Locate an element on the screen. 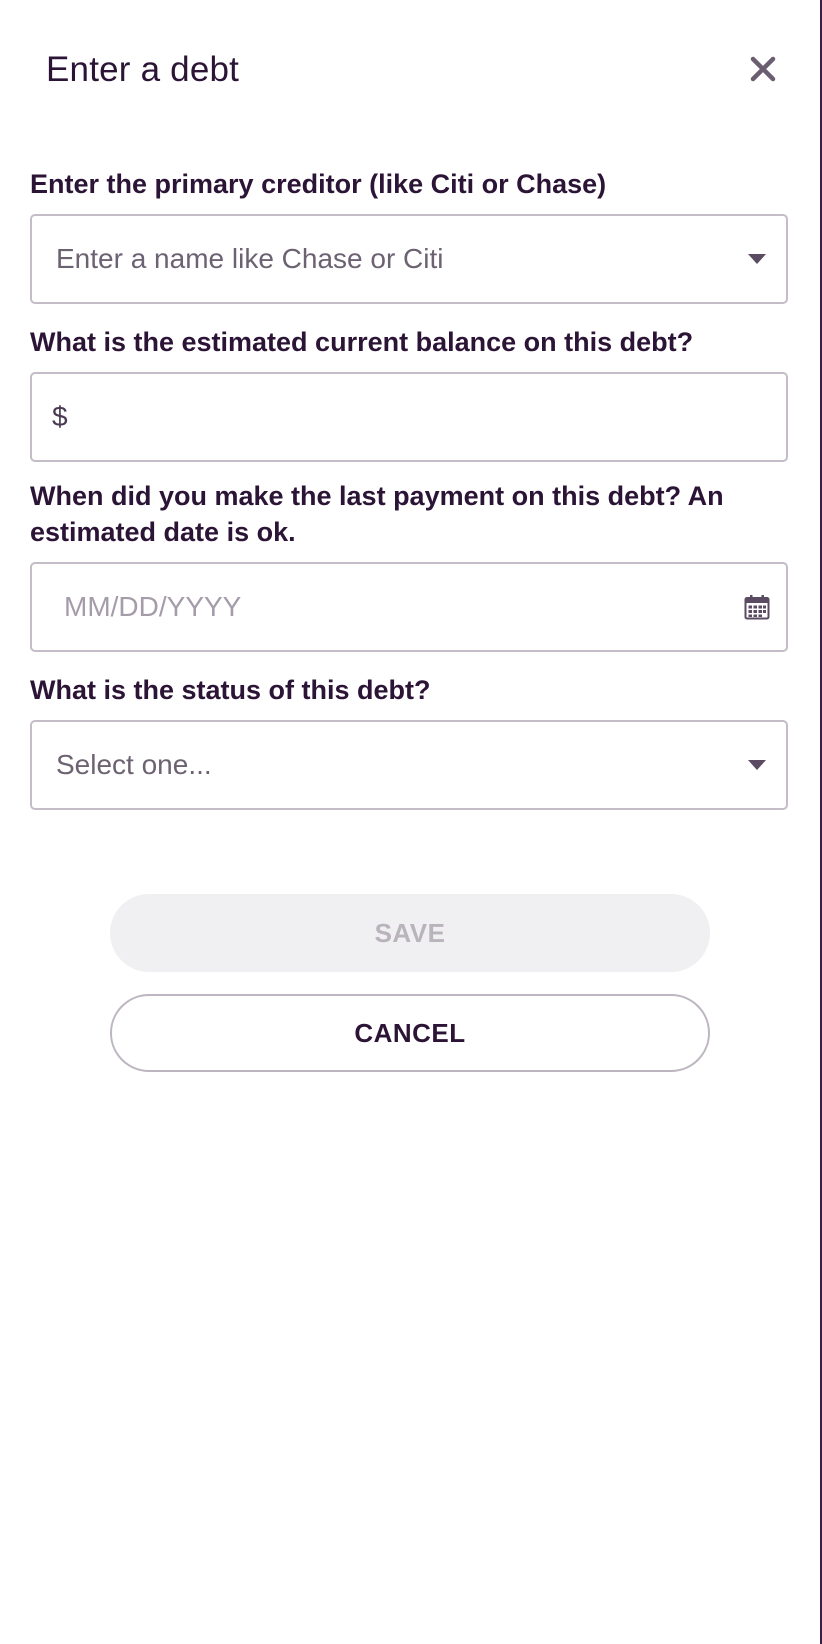 The height and width of the screenshot is (1644, 822). date-placeholder: MM/DD/YYYY is located at coordinates (153, 606).